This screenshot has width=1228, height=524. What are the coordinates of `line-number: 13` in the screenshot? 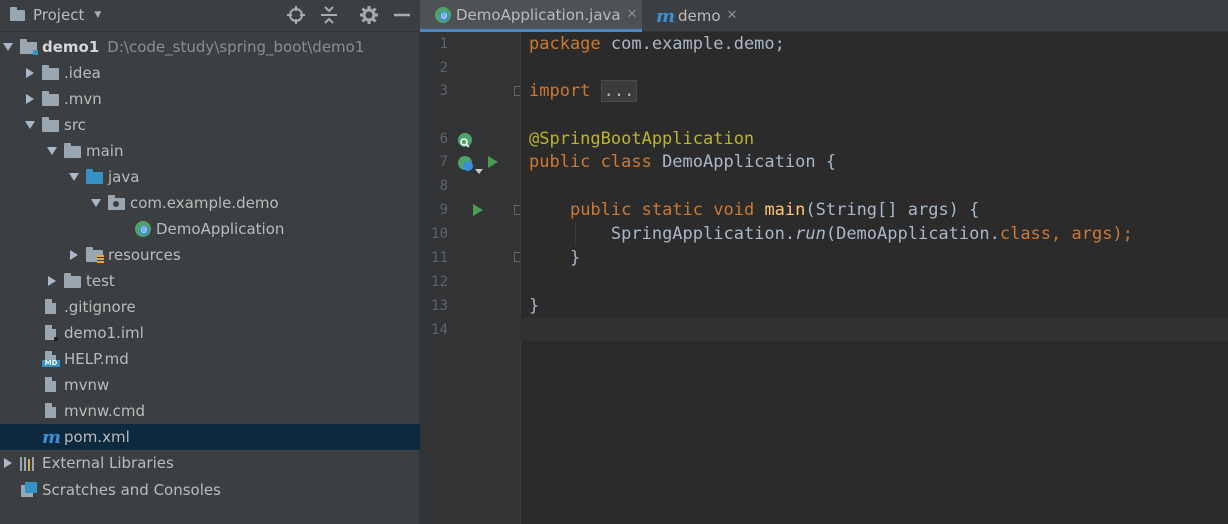 It's located at (439, 306).